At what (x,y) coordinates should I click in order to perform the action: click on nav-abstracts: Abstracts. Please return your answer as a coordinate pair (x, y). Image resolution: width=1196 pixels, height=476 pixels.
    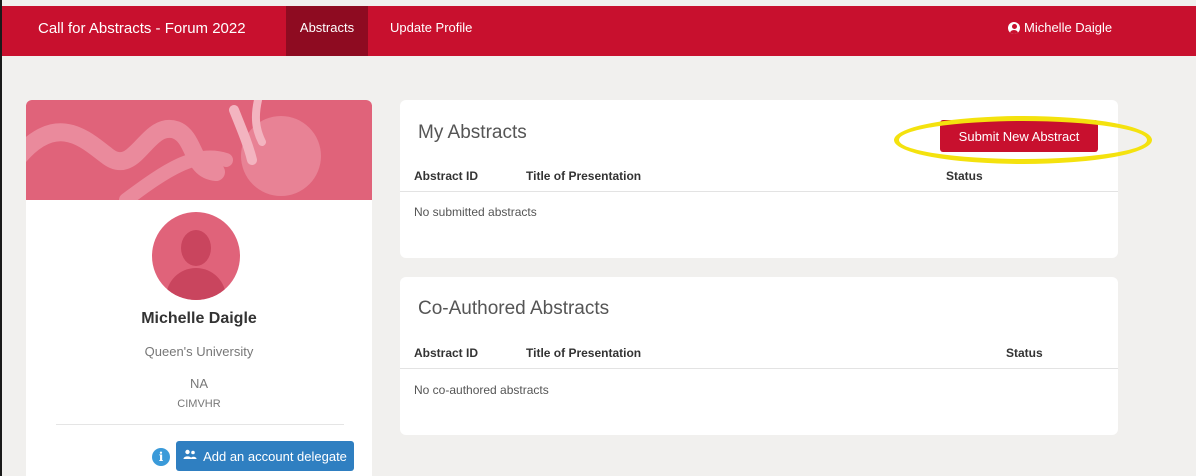
    Looking at the image, I should click on (327, 31).